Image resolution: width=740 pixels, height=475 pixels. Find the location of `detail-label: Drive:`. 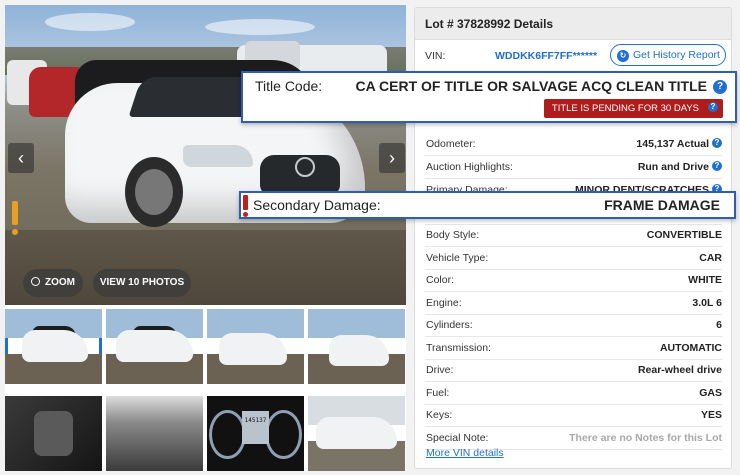

detail-label: Drive: is located at coordinates (440, 370).